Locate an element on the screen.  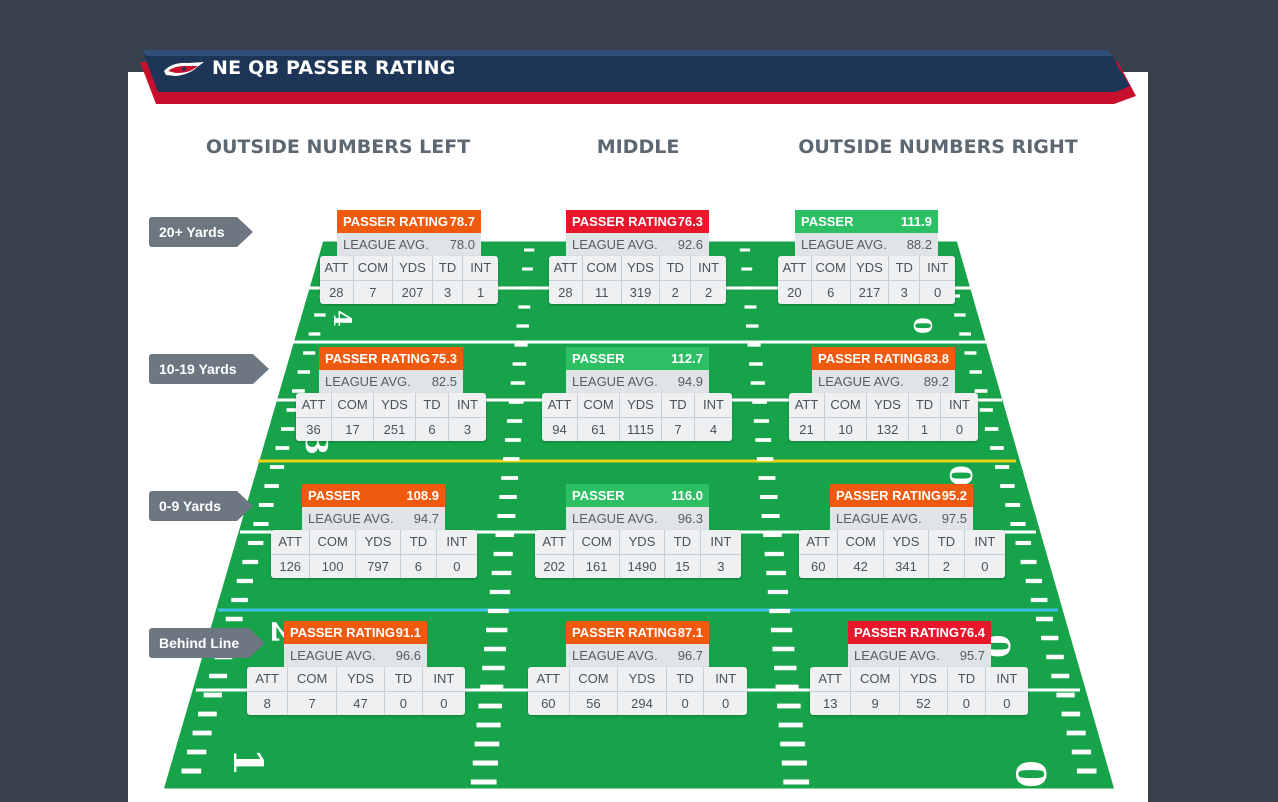
stat-column-yds: YDS 1115 is located at coordinates (641, 417).